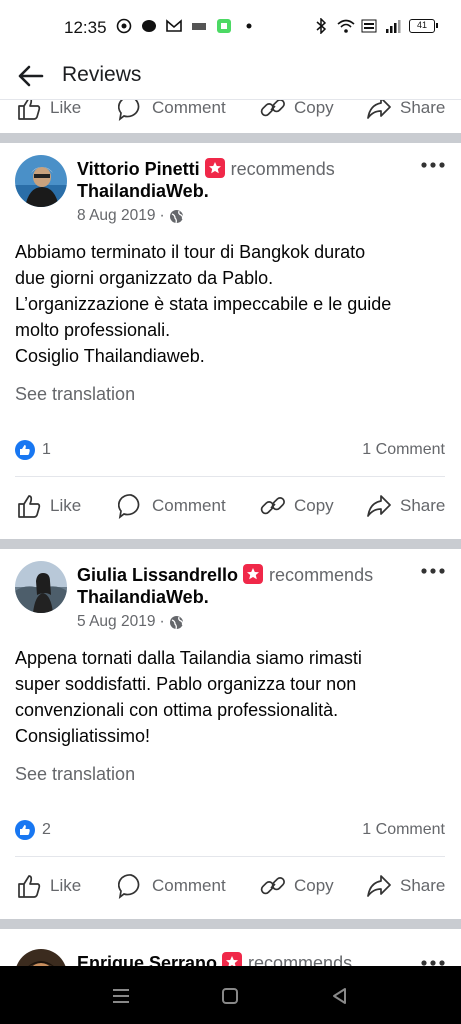 This screenshot has height=1024, width=461. Describe the element at coordinates (157, 575) in the screenshot. I see `author-name: Giulia Lissandrello` at that location.